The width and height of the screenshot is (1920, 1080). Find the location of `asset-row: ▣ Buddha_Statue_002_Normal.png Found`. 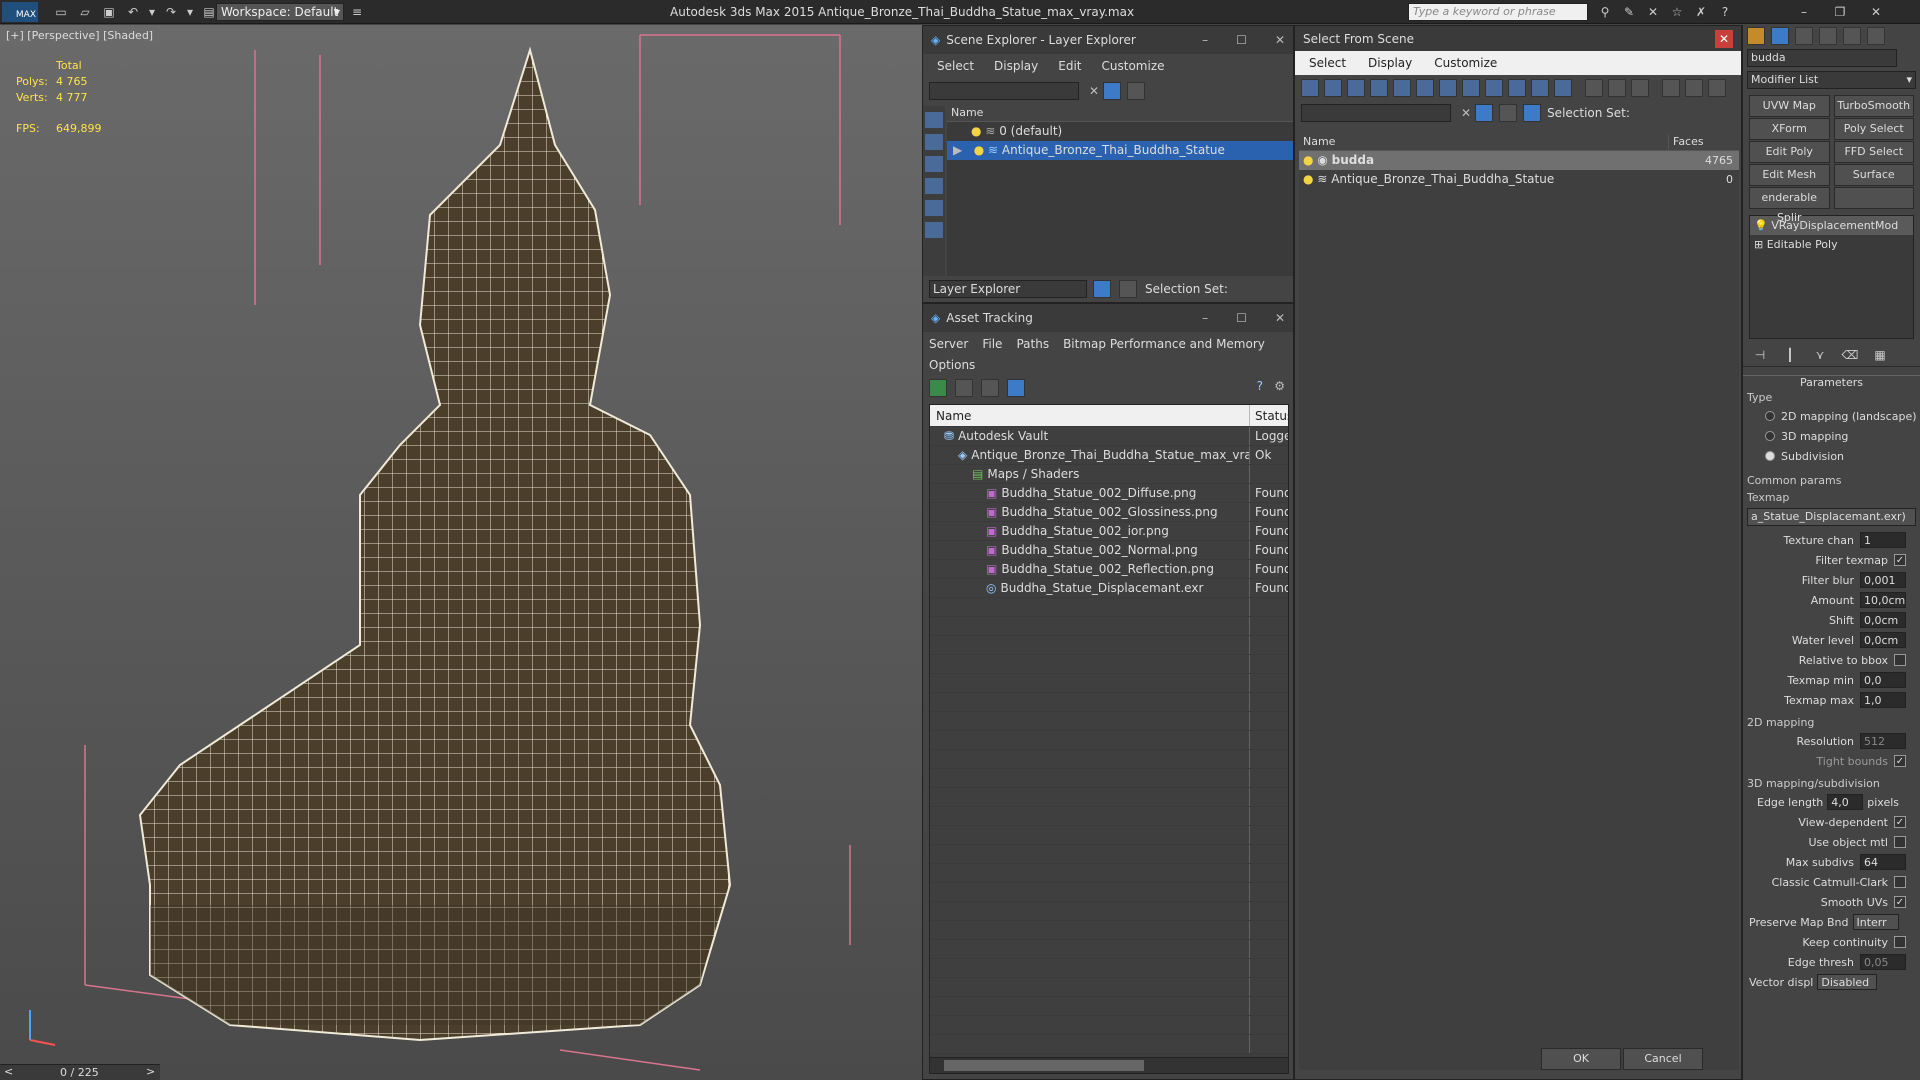

asset-row: ▣ Buddha_Statue_002_Normal.png Found is located at coordinates (1109, 550).